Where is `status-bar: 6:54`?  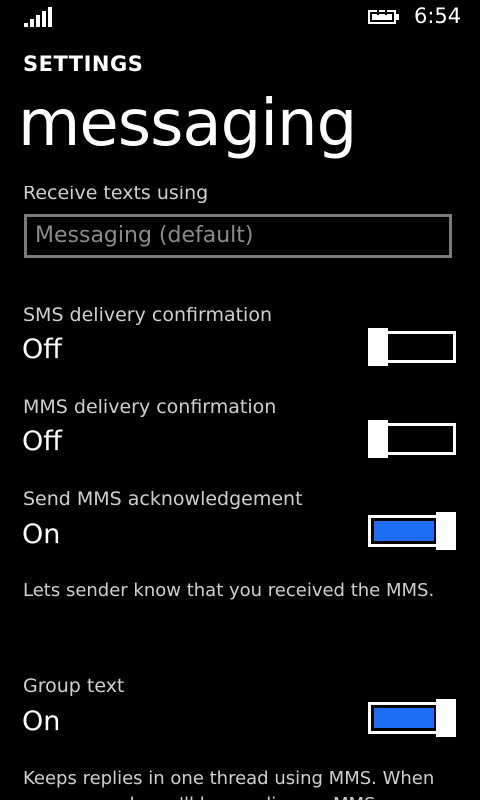
status-bar: 6:54 is located at coordinates (240, 16).